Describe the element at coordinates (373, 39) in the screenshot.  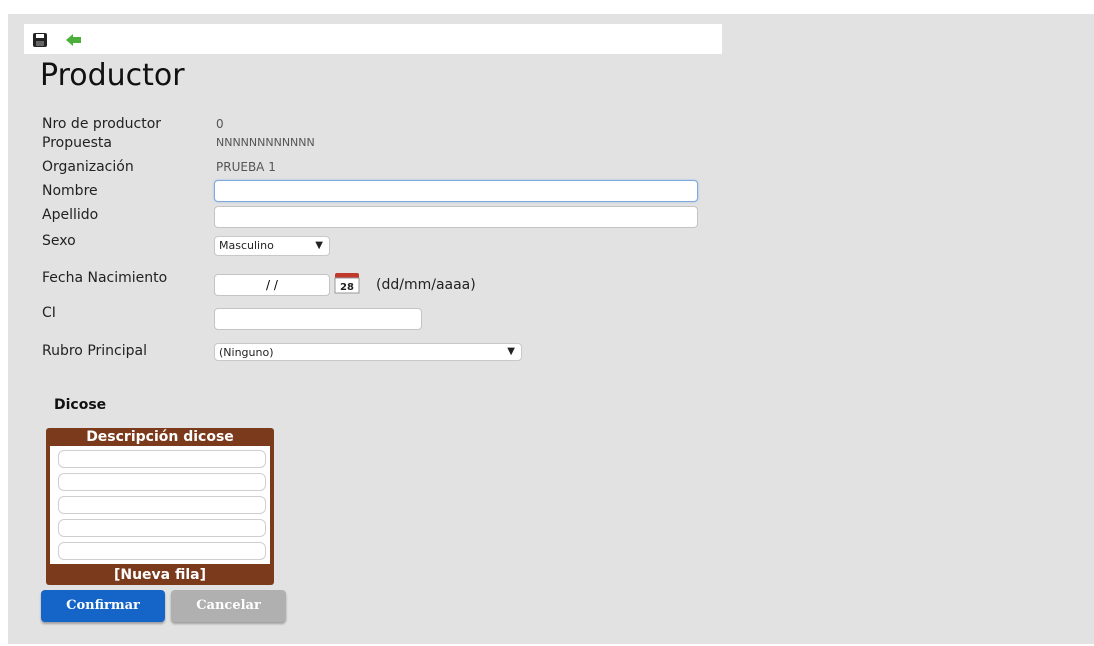
I see `toolbar` at that location.